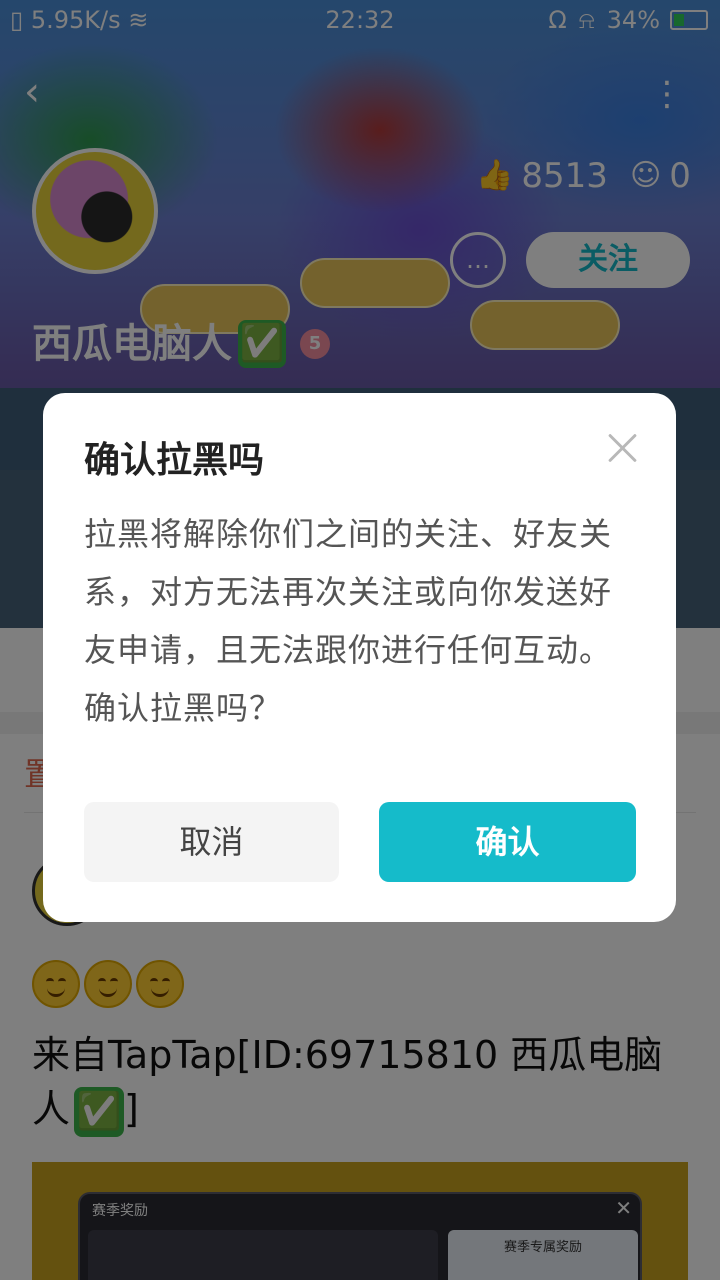  What do you see at coordinates (174, 460) in the screenshot?
I see `dialog-title: 确认拉黑吗` at bounding box center [174, 460].